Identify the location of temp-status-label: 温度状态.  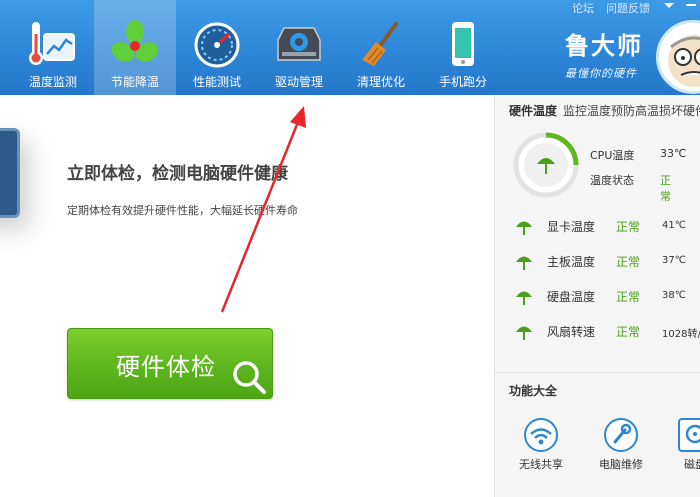
(612, 180).